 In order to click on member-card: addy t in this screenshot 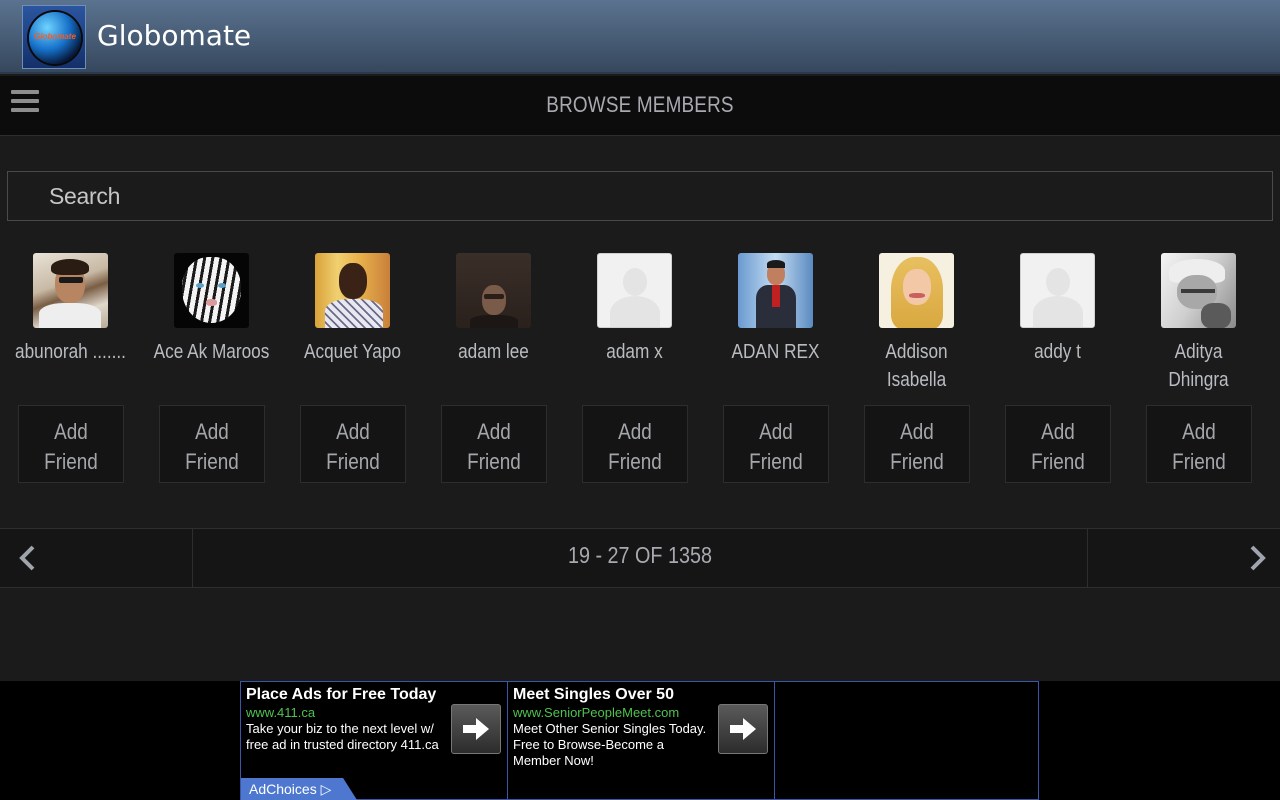, I will do `click(1057, 309)`.